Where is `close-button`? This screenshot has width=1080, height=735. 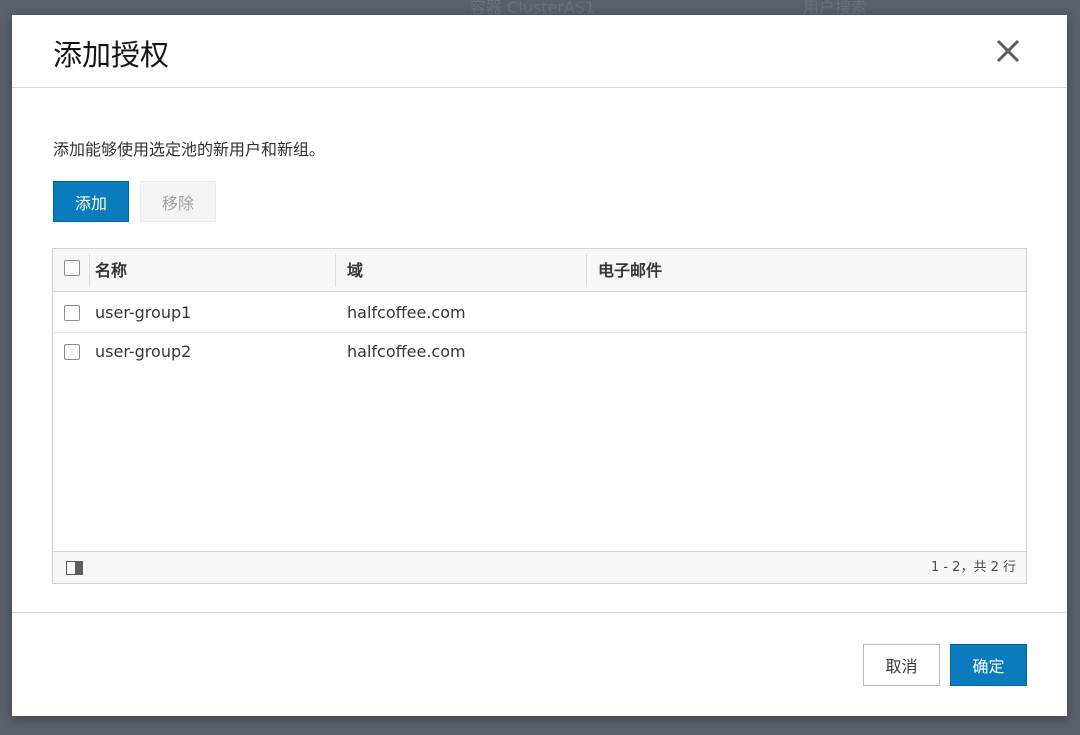
close-button is located at coordinates (1008, 51).